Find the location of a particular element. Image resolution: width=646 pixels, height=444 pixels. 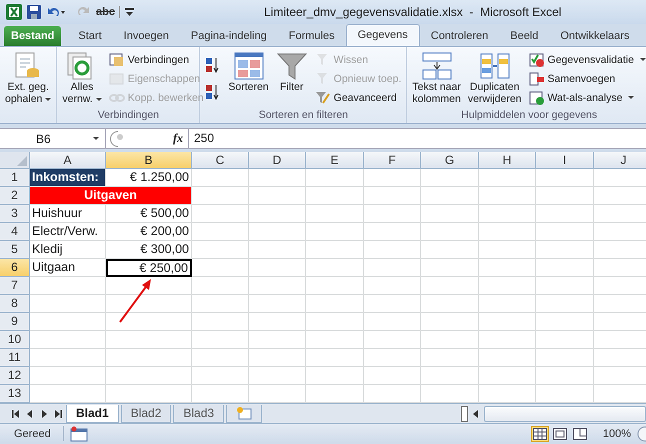

ribbon-tab: Invoegen is located at coordinates (146, 36).